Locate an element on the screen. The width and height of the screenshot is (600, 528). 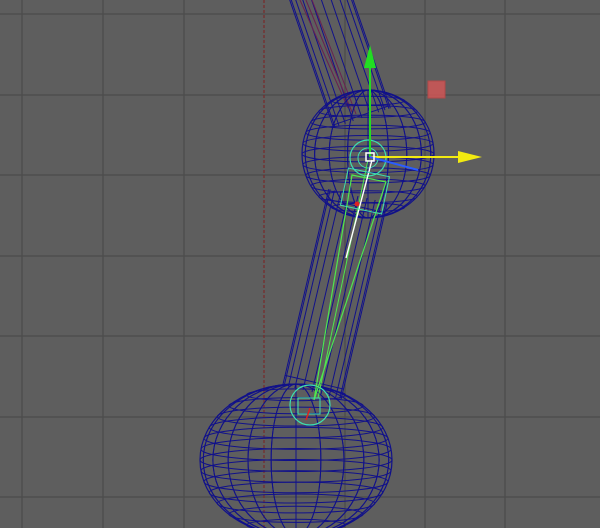
forearm-cylinder-wireframe is located at coordinates (335, 294).